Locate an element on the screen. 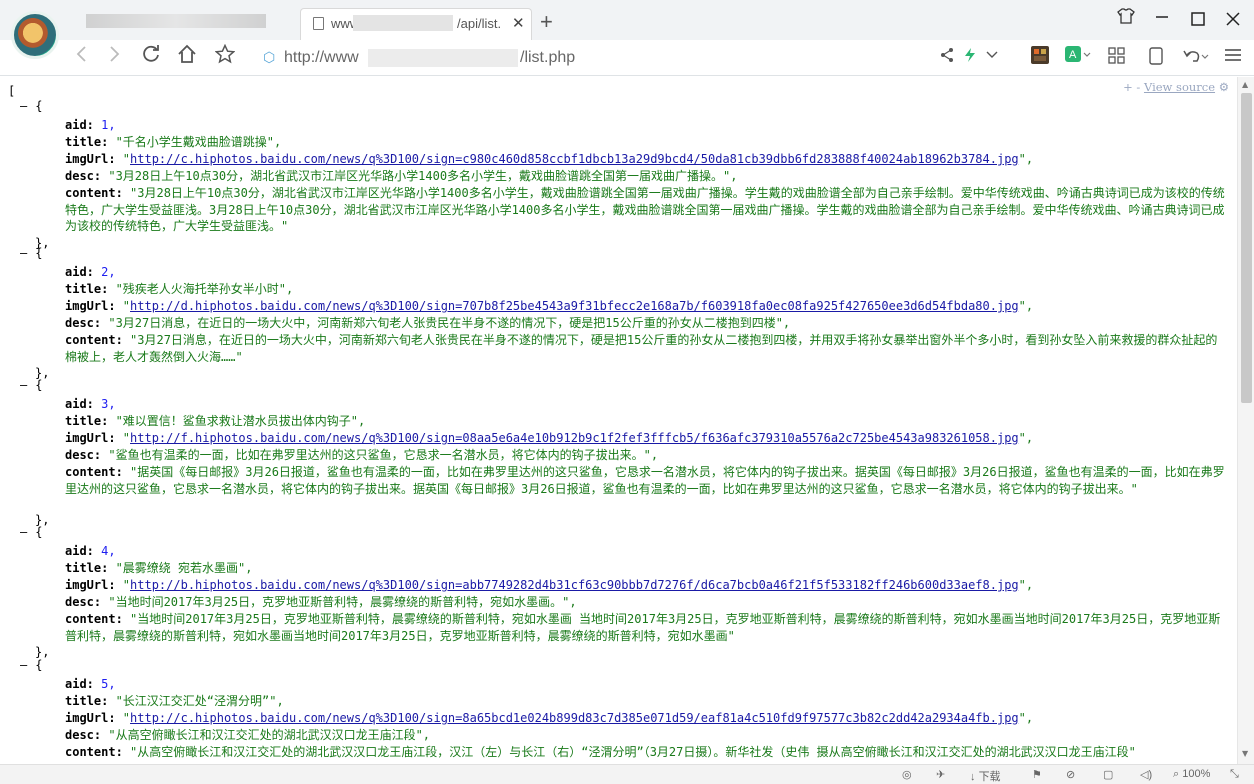 Image resolution: width=1254 pixels, height=784 pixels. shirt-skin-icon is located at coordinates (1126, 18).